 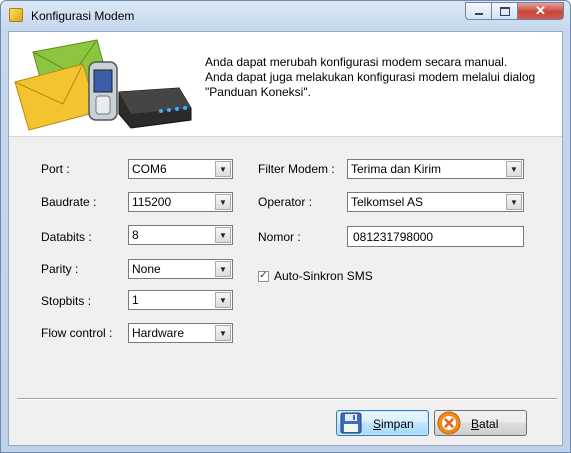 I want to click on close-icon: ✕, so click(x=540, y=10).